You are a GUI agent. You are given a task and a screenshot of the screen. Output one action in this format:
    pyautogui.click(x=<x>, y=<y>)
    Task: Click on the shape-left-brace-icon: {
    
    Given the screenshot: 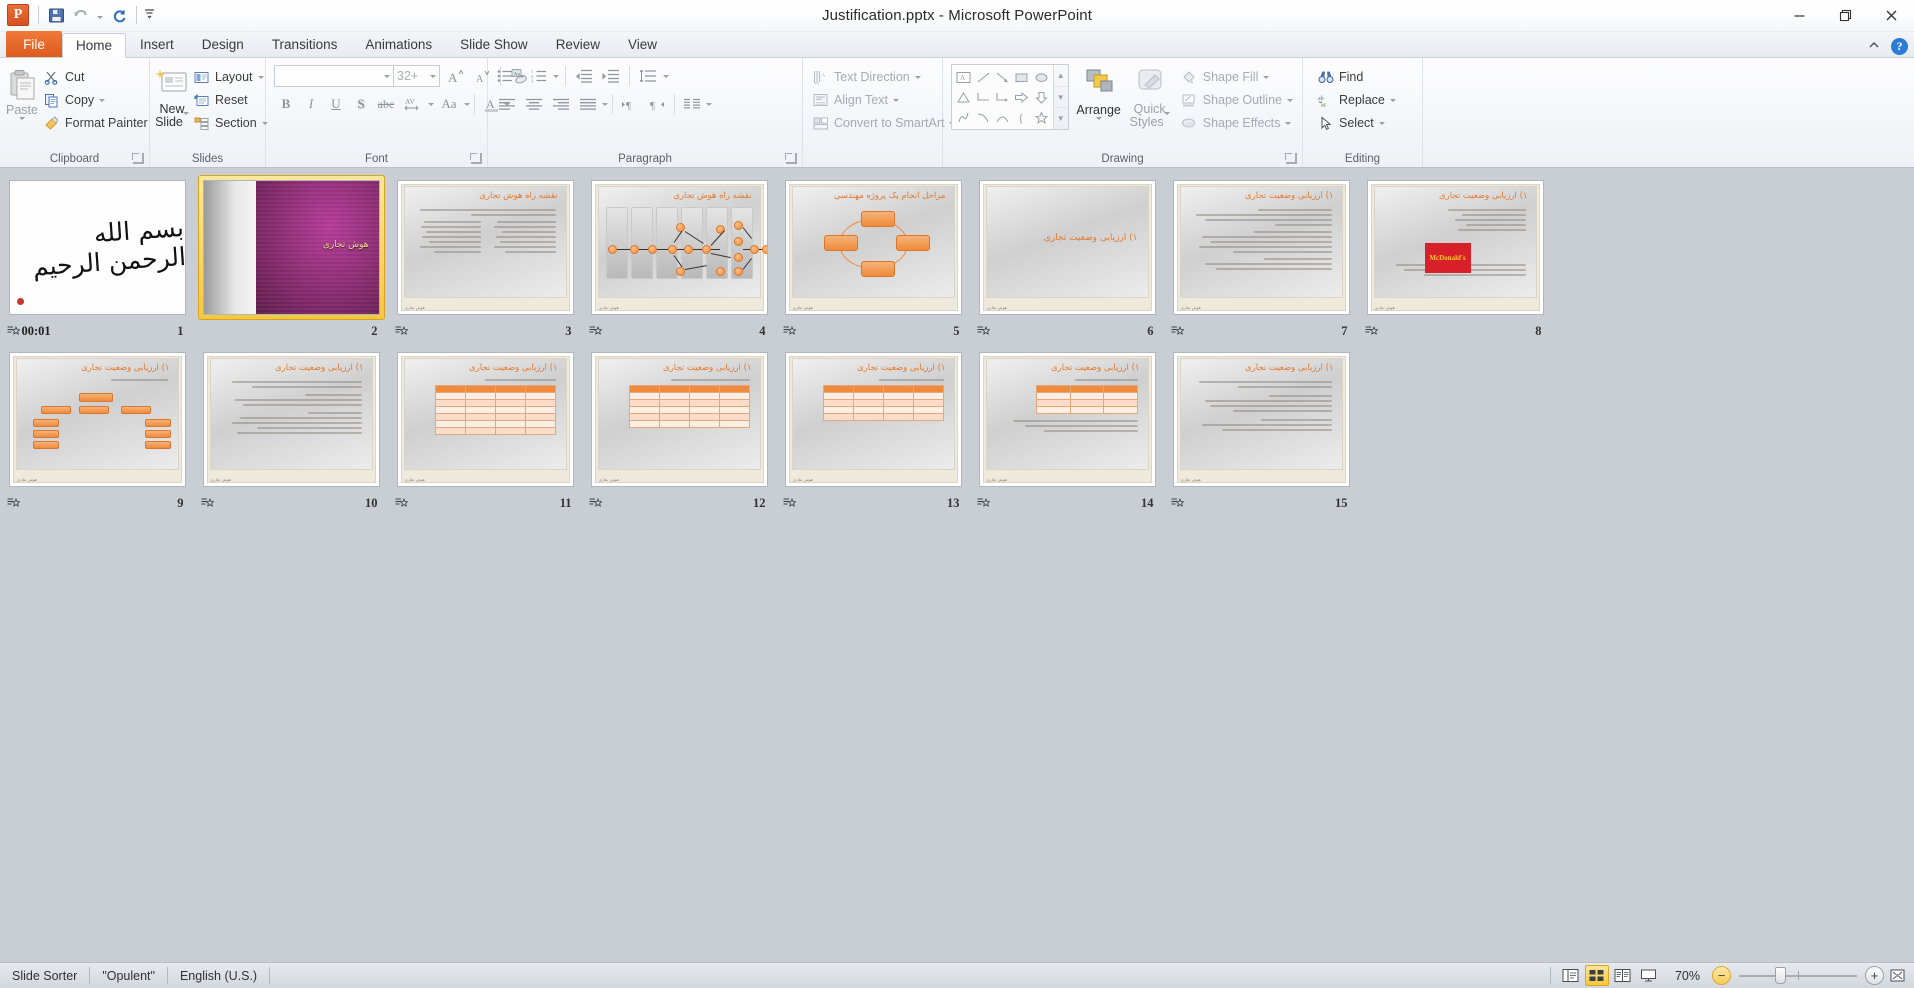 What is the action you would take?
    pyautogui.click(x=1021, y=117)
    